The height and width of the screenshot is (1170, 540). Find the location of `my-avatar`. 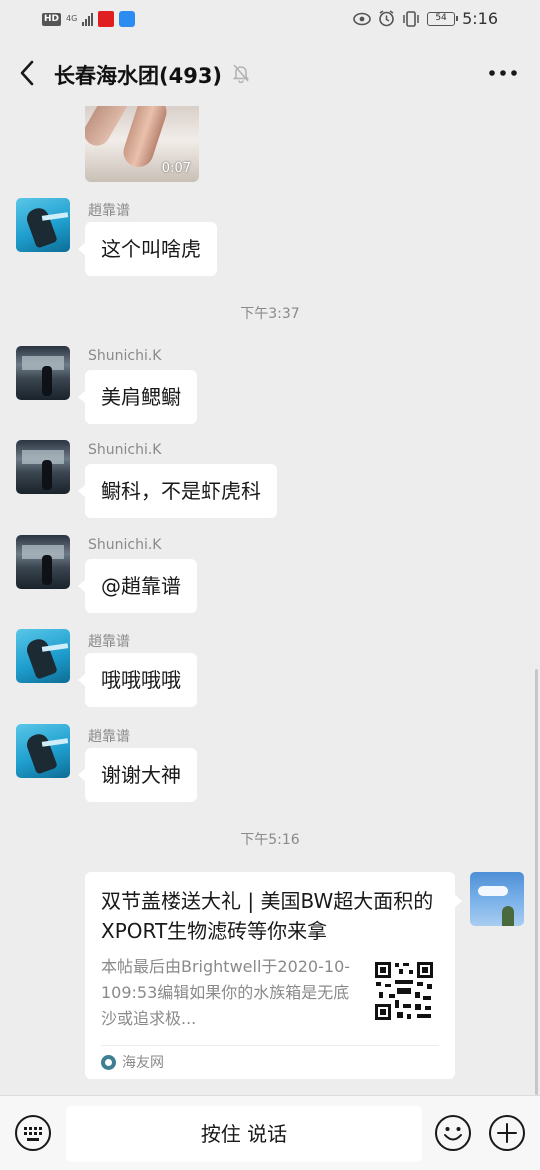

my-avatar is located at coordinates (497, 899).